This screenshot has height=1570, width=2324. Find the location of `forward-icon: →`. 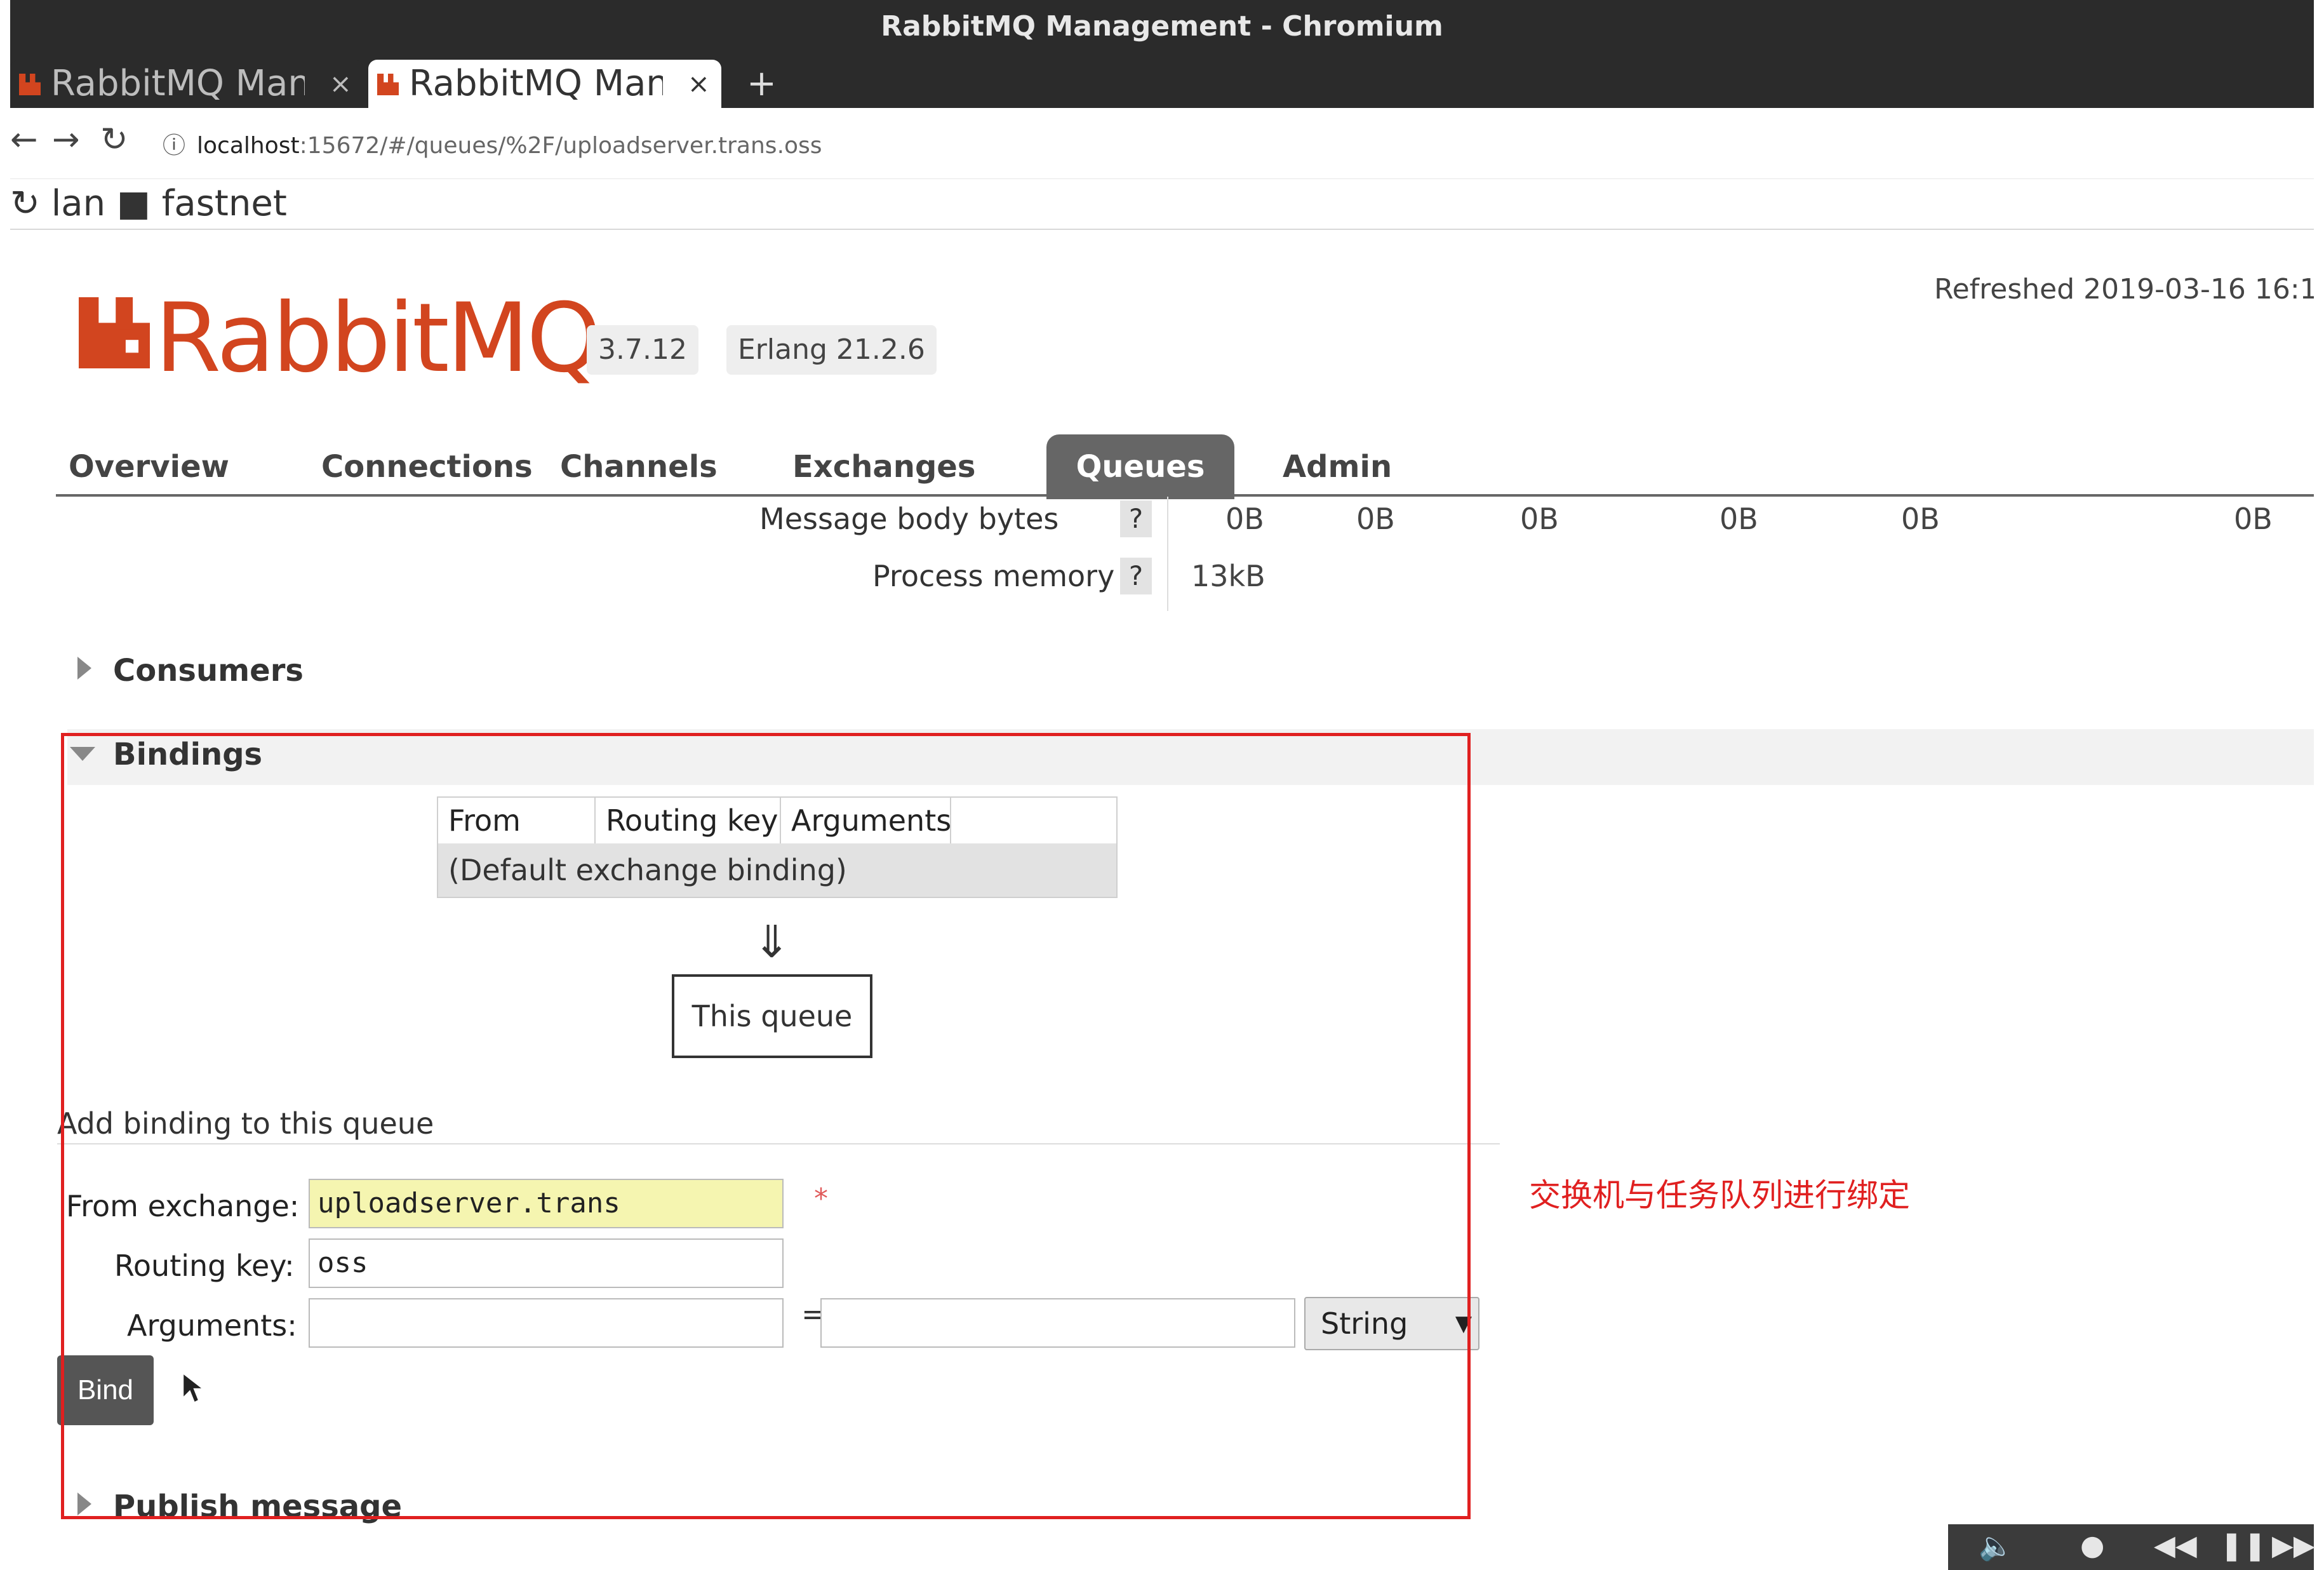

forward-icon: → is located at coordinates (66, 140).